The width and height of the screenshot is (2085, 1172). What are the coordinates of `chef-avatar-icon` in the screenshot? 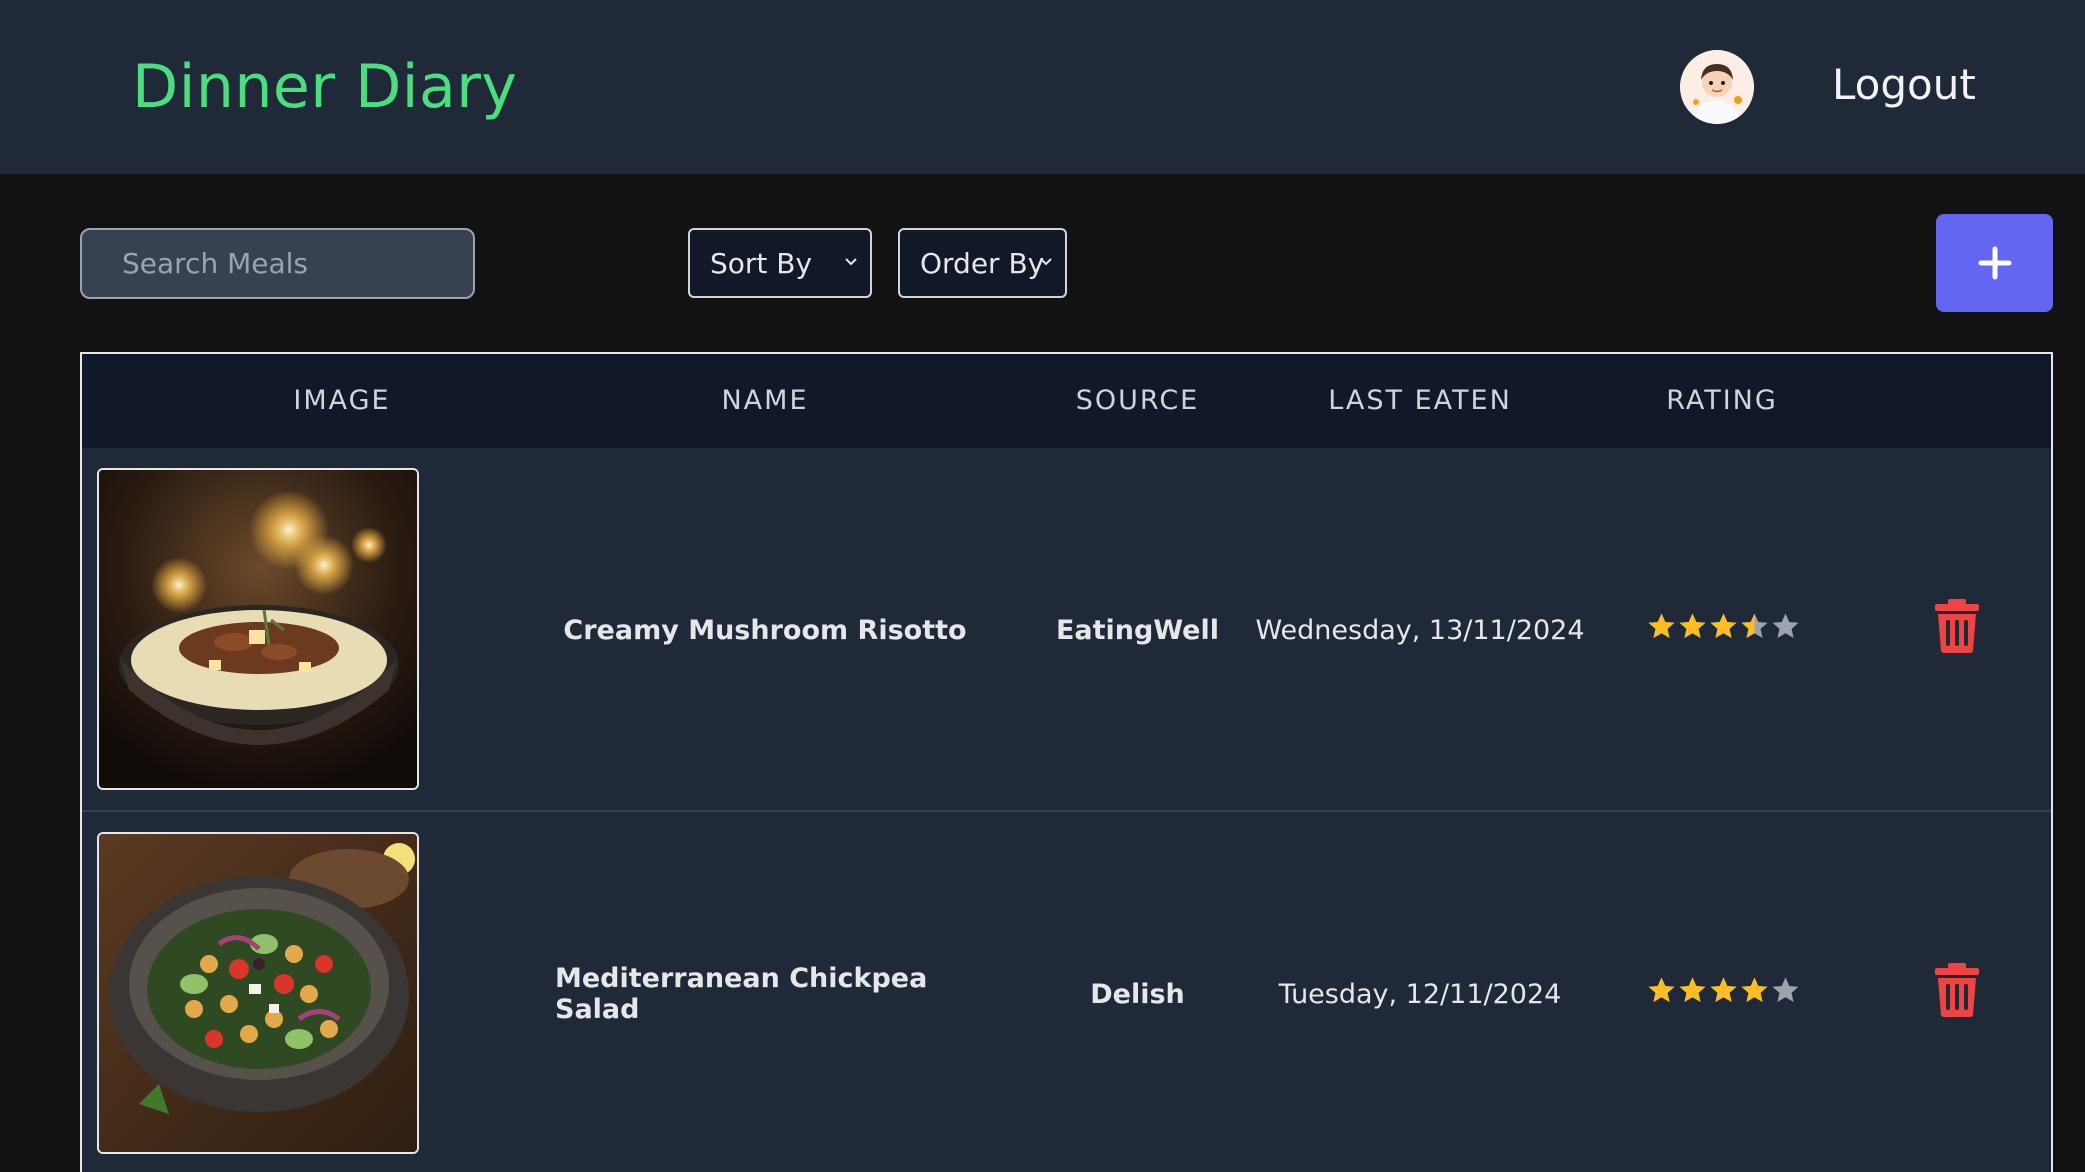 It's located at (1717, 87).